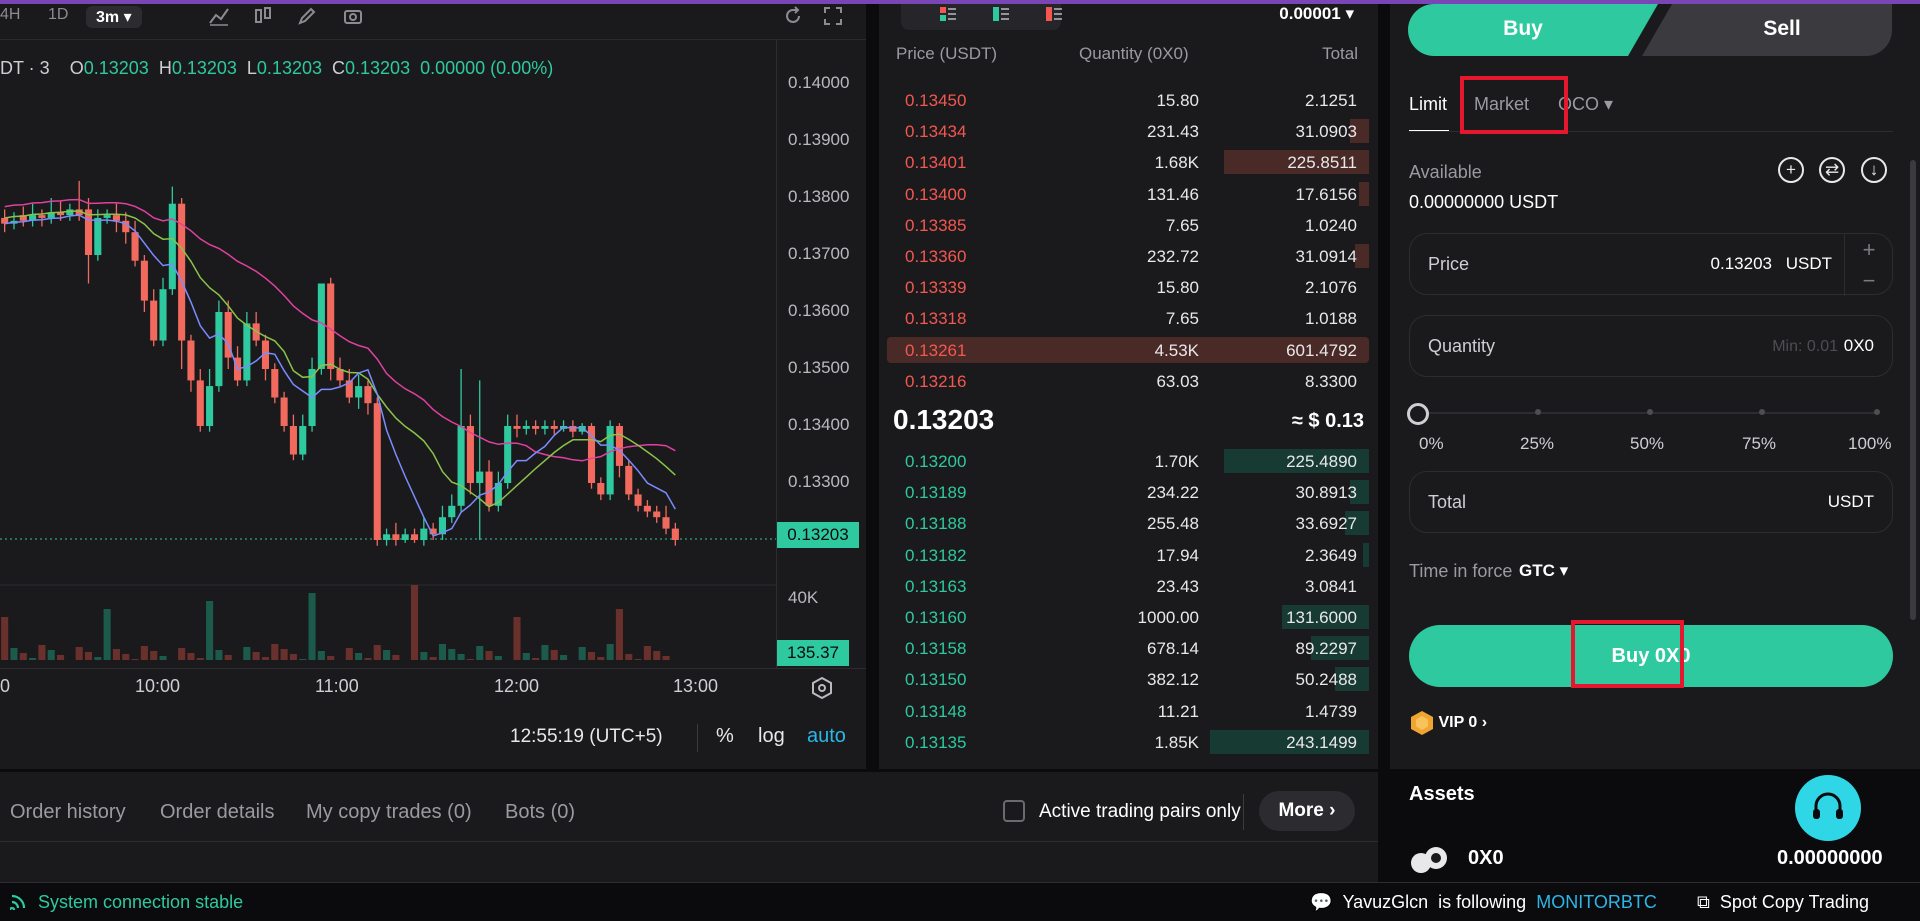  What do you see at coordinates (1128, 131) in the screenshot?
I see `ask-row: 0.13434 231.43 31.0903` at bounding box center [1128, 131].